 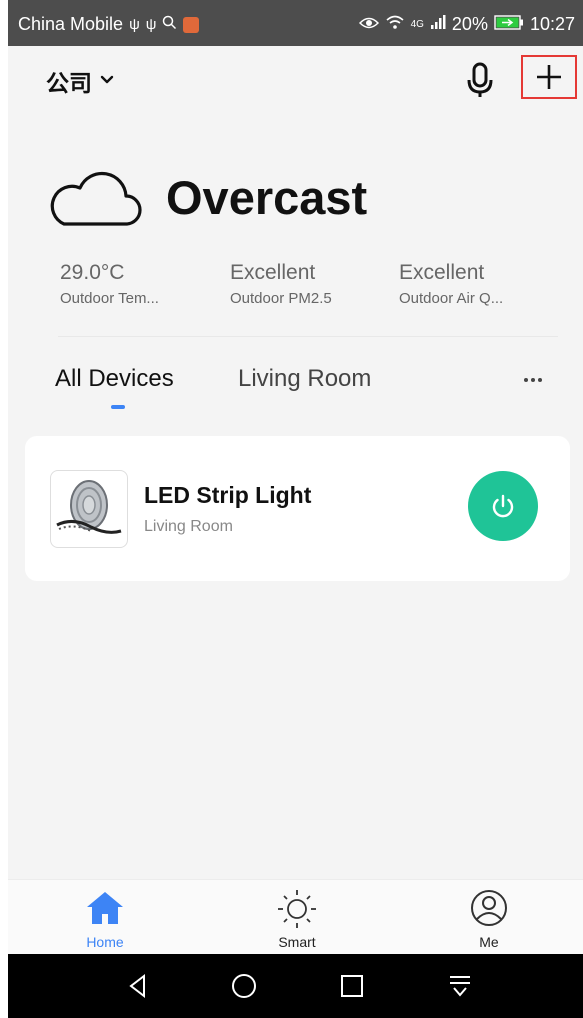 I want to click on recent-apps-button, so click(x=352, y=986).